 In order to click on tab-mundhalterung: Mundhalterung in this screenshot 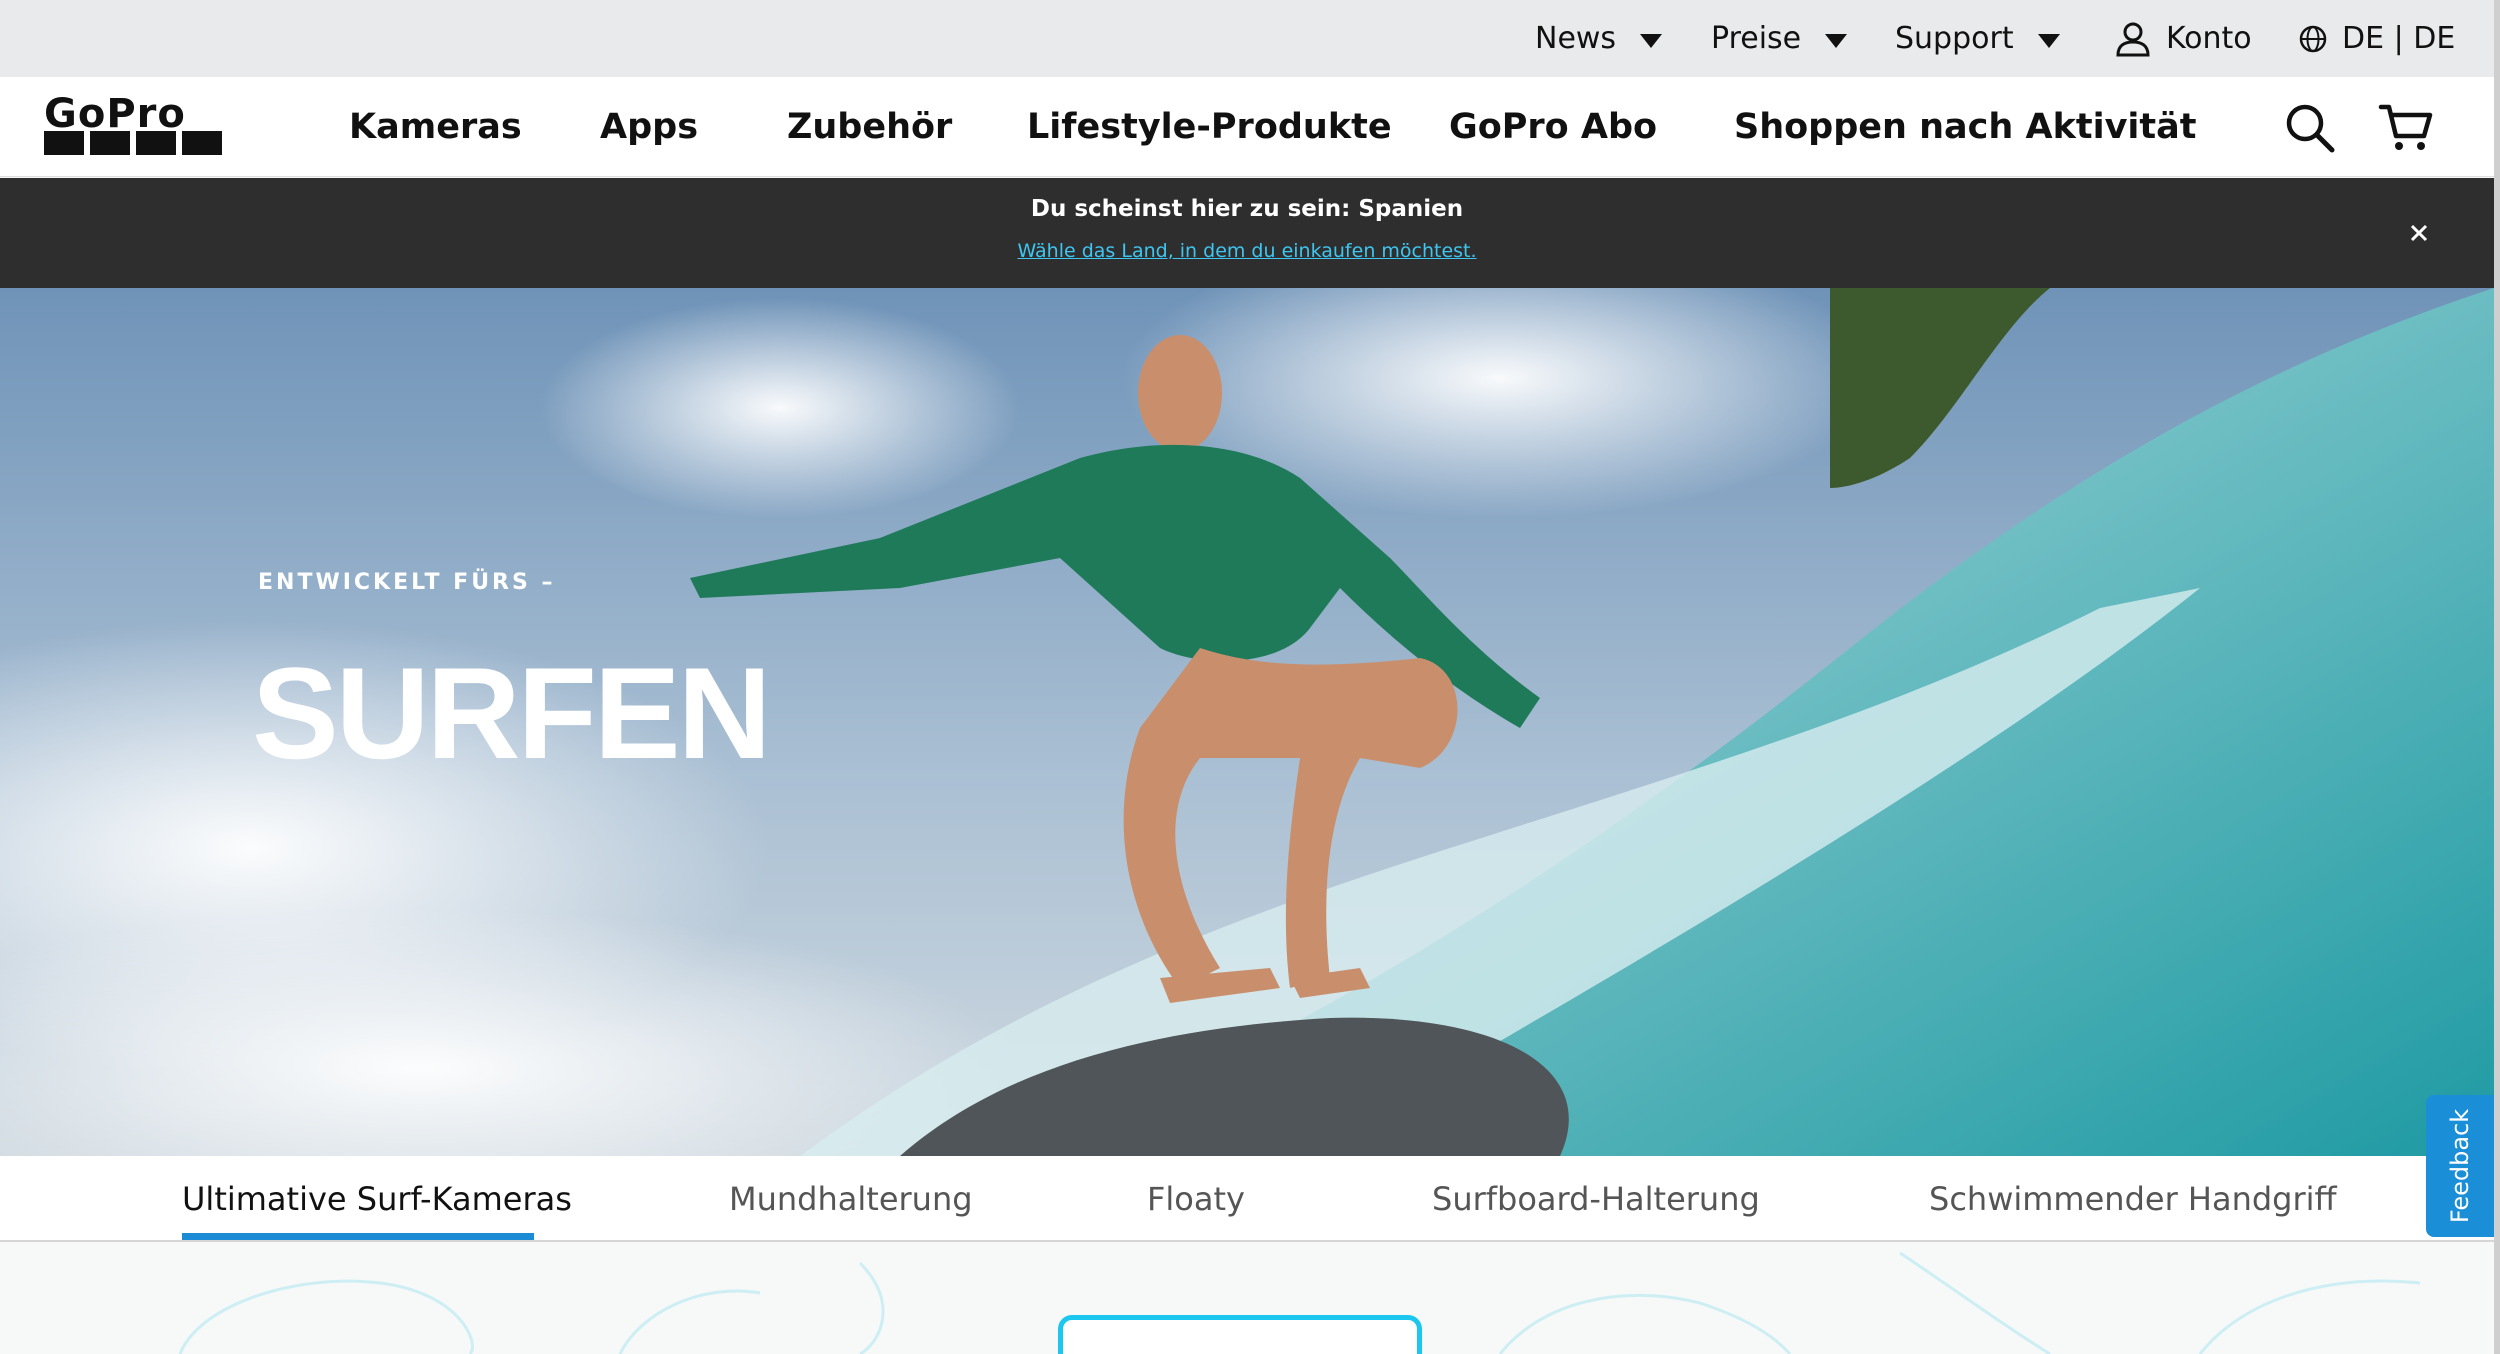, I will do `click(851, 1199)`.